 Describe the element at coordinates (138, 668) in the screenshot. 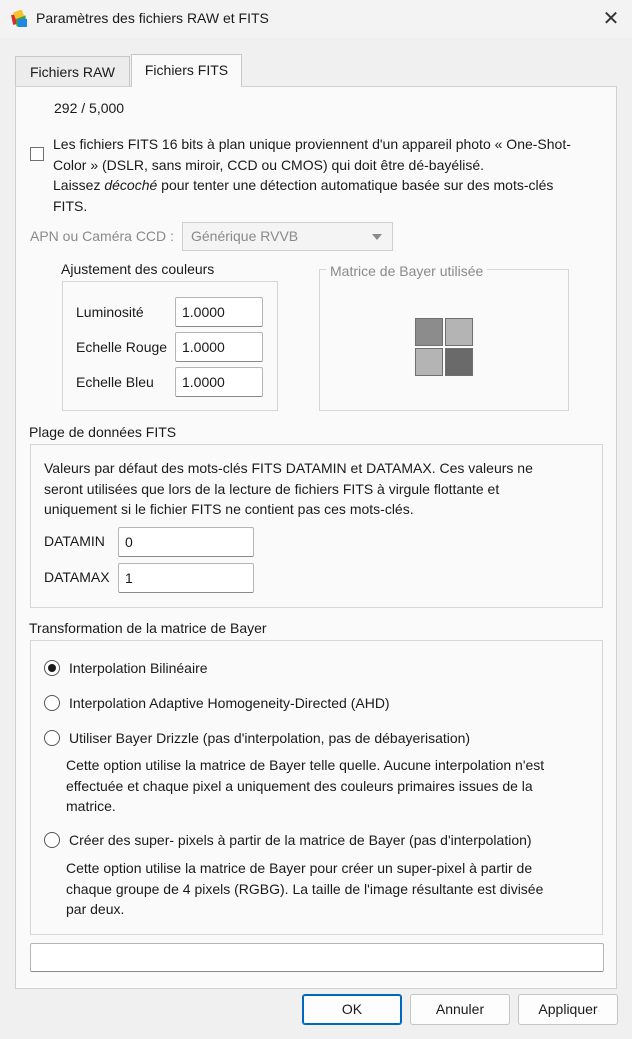

I see `radio-bilinear-label: Interpolation Bilinéaire` at that location.